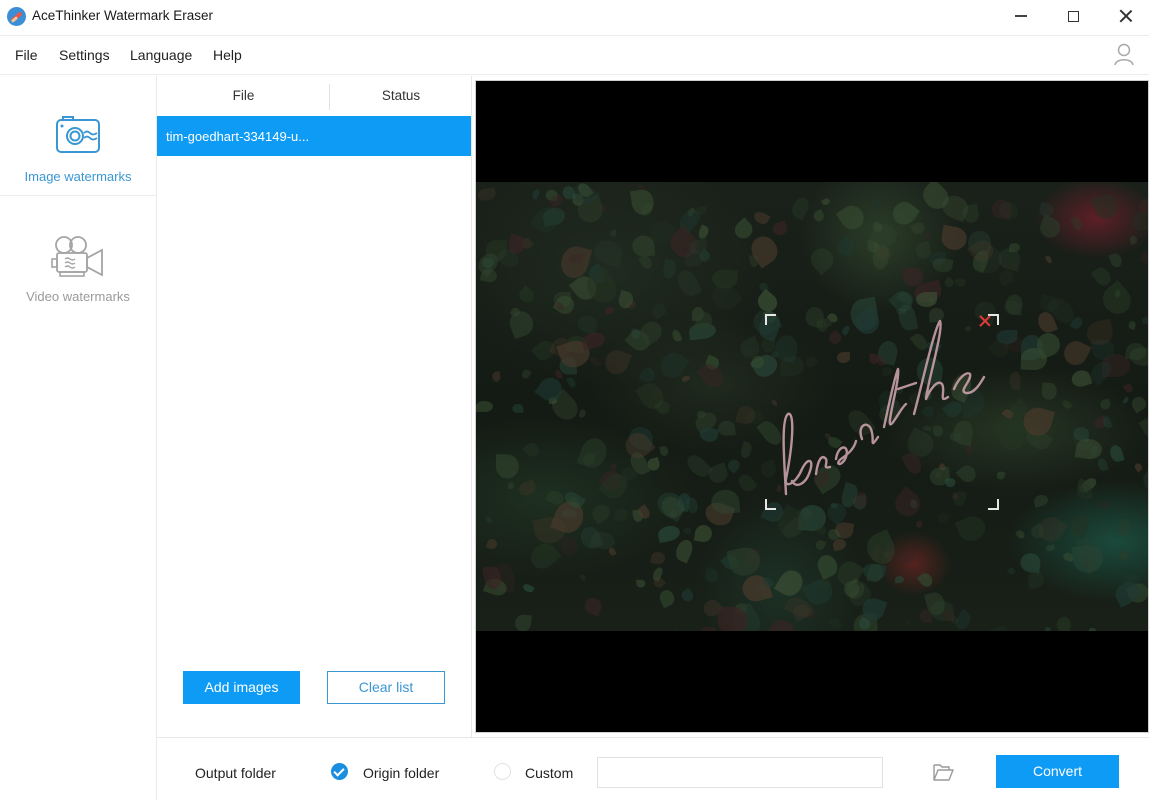  What do you see at coordinates (339, 771) in the screenshot?
I see `origin-folder-radio` at bounding box center [339, 771].